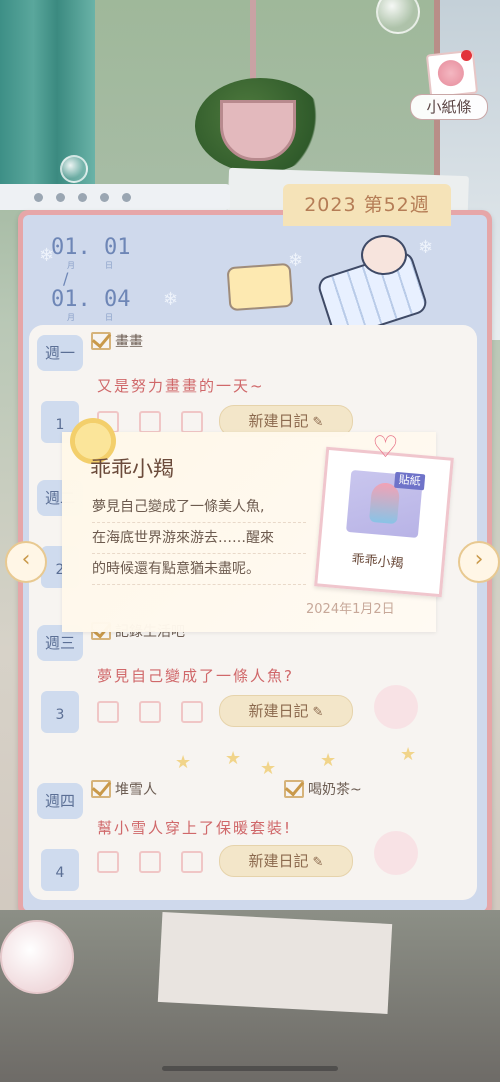 The width and height of the screenshot is (500, 1082). Describe the element at coordinates (91, 247) in the screenshot. I see `date-start: 01. 01` at that location.